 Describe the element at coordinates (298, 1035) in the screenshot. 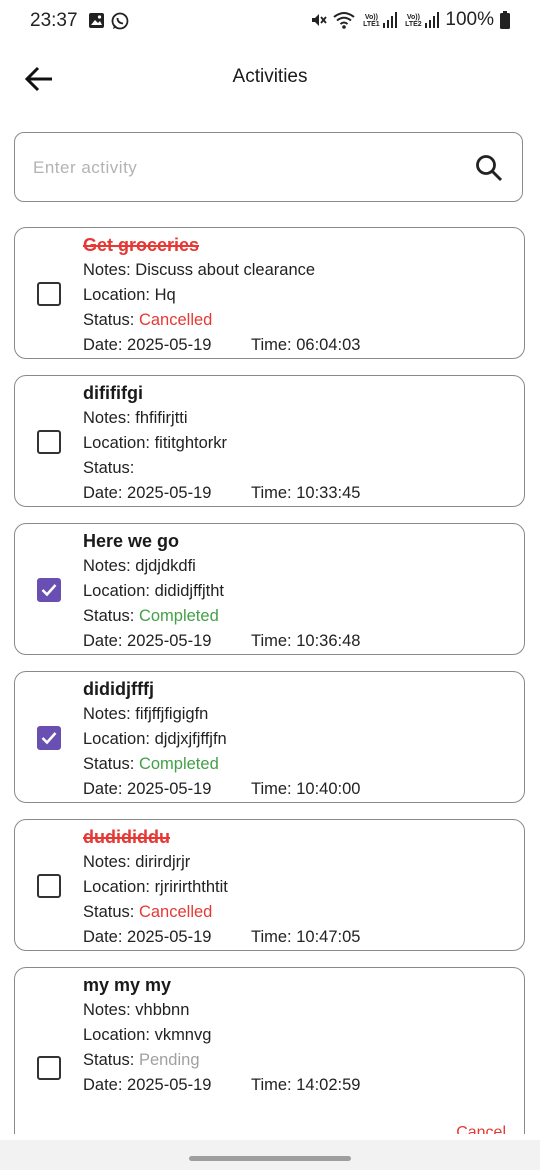

I see `activity-location: Location: vkmnvg` at that location.